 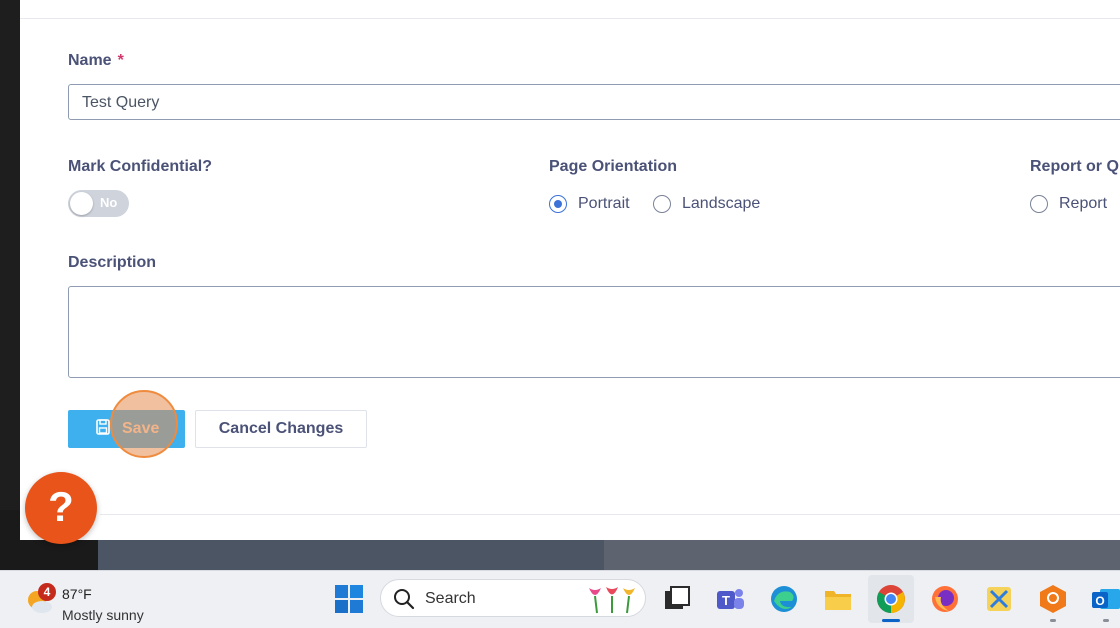 What do you see at coordinates (1105, 599) in the screenshot?
I see `outlook-icon: O` at bounding box center [1105, 599].